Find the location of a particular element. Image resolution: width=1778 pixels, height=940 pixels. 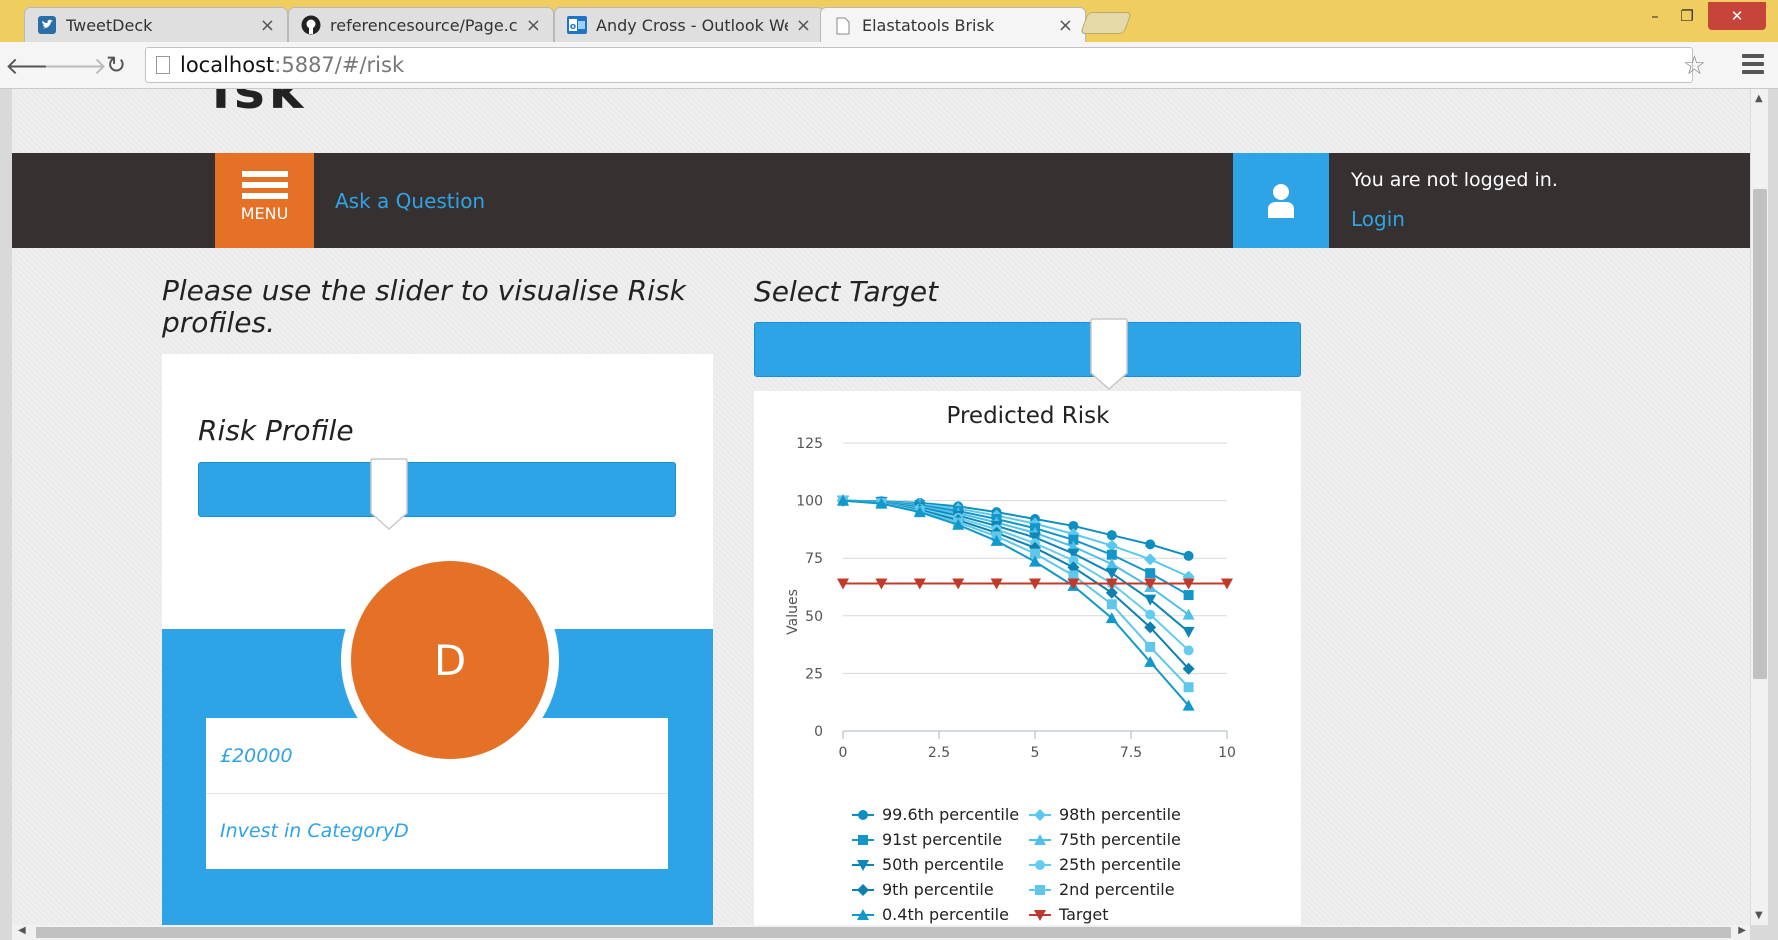

target-slider is located at coordinates (1027, 354).